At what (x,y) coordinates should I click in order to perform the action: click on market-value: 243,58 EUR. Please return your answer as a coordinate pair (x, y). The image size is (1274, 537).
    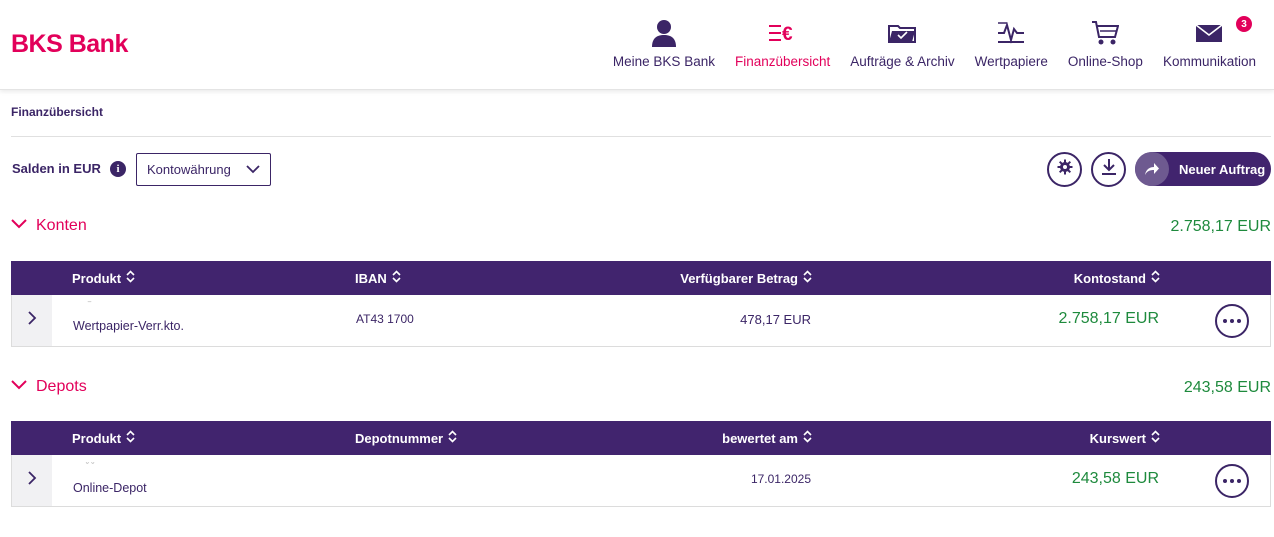
    Looking at the image, I should click on (1115, 478).